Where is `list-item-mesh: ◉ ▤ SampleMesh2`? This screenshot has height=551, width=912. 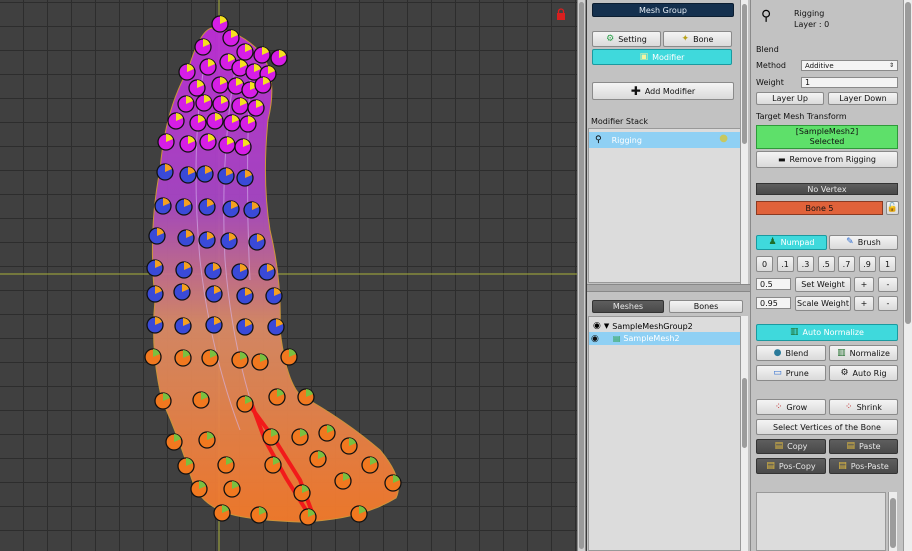
list-item-mesh: ◉ ▤ SampleMesh2 is located at coordinates (664, 338).